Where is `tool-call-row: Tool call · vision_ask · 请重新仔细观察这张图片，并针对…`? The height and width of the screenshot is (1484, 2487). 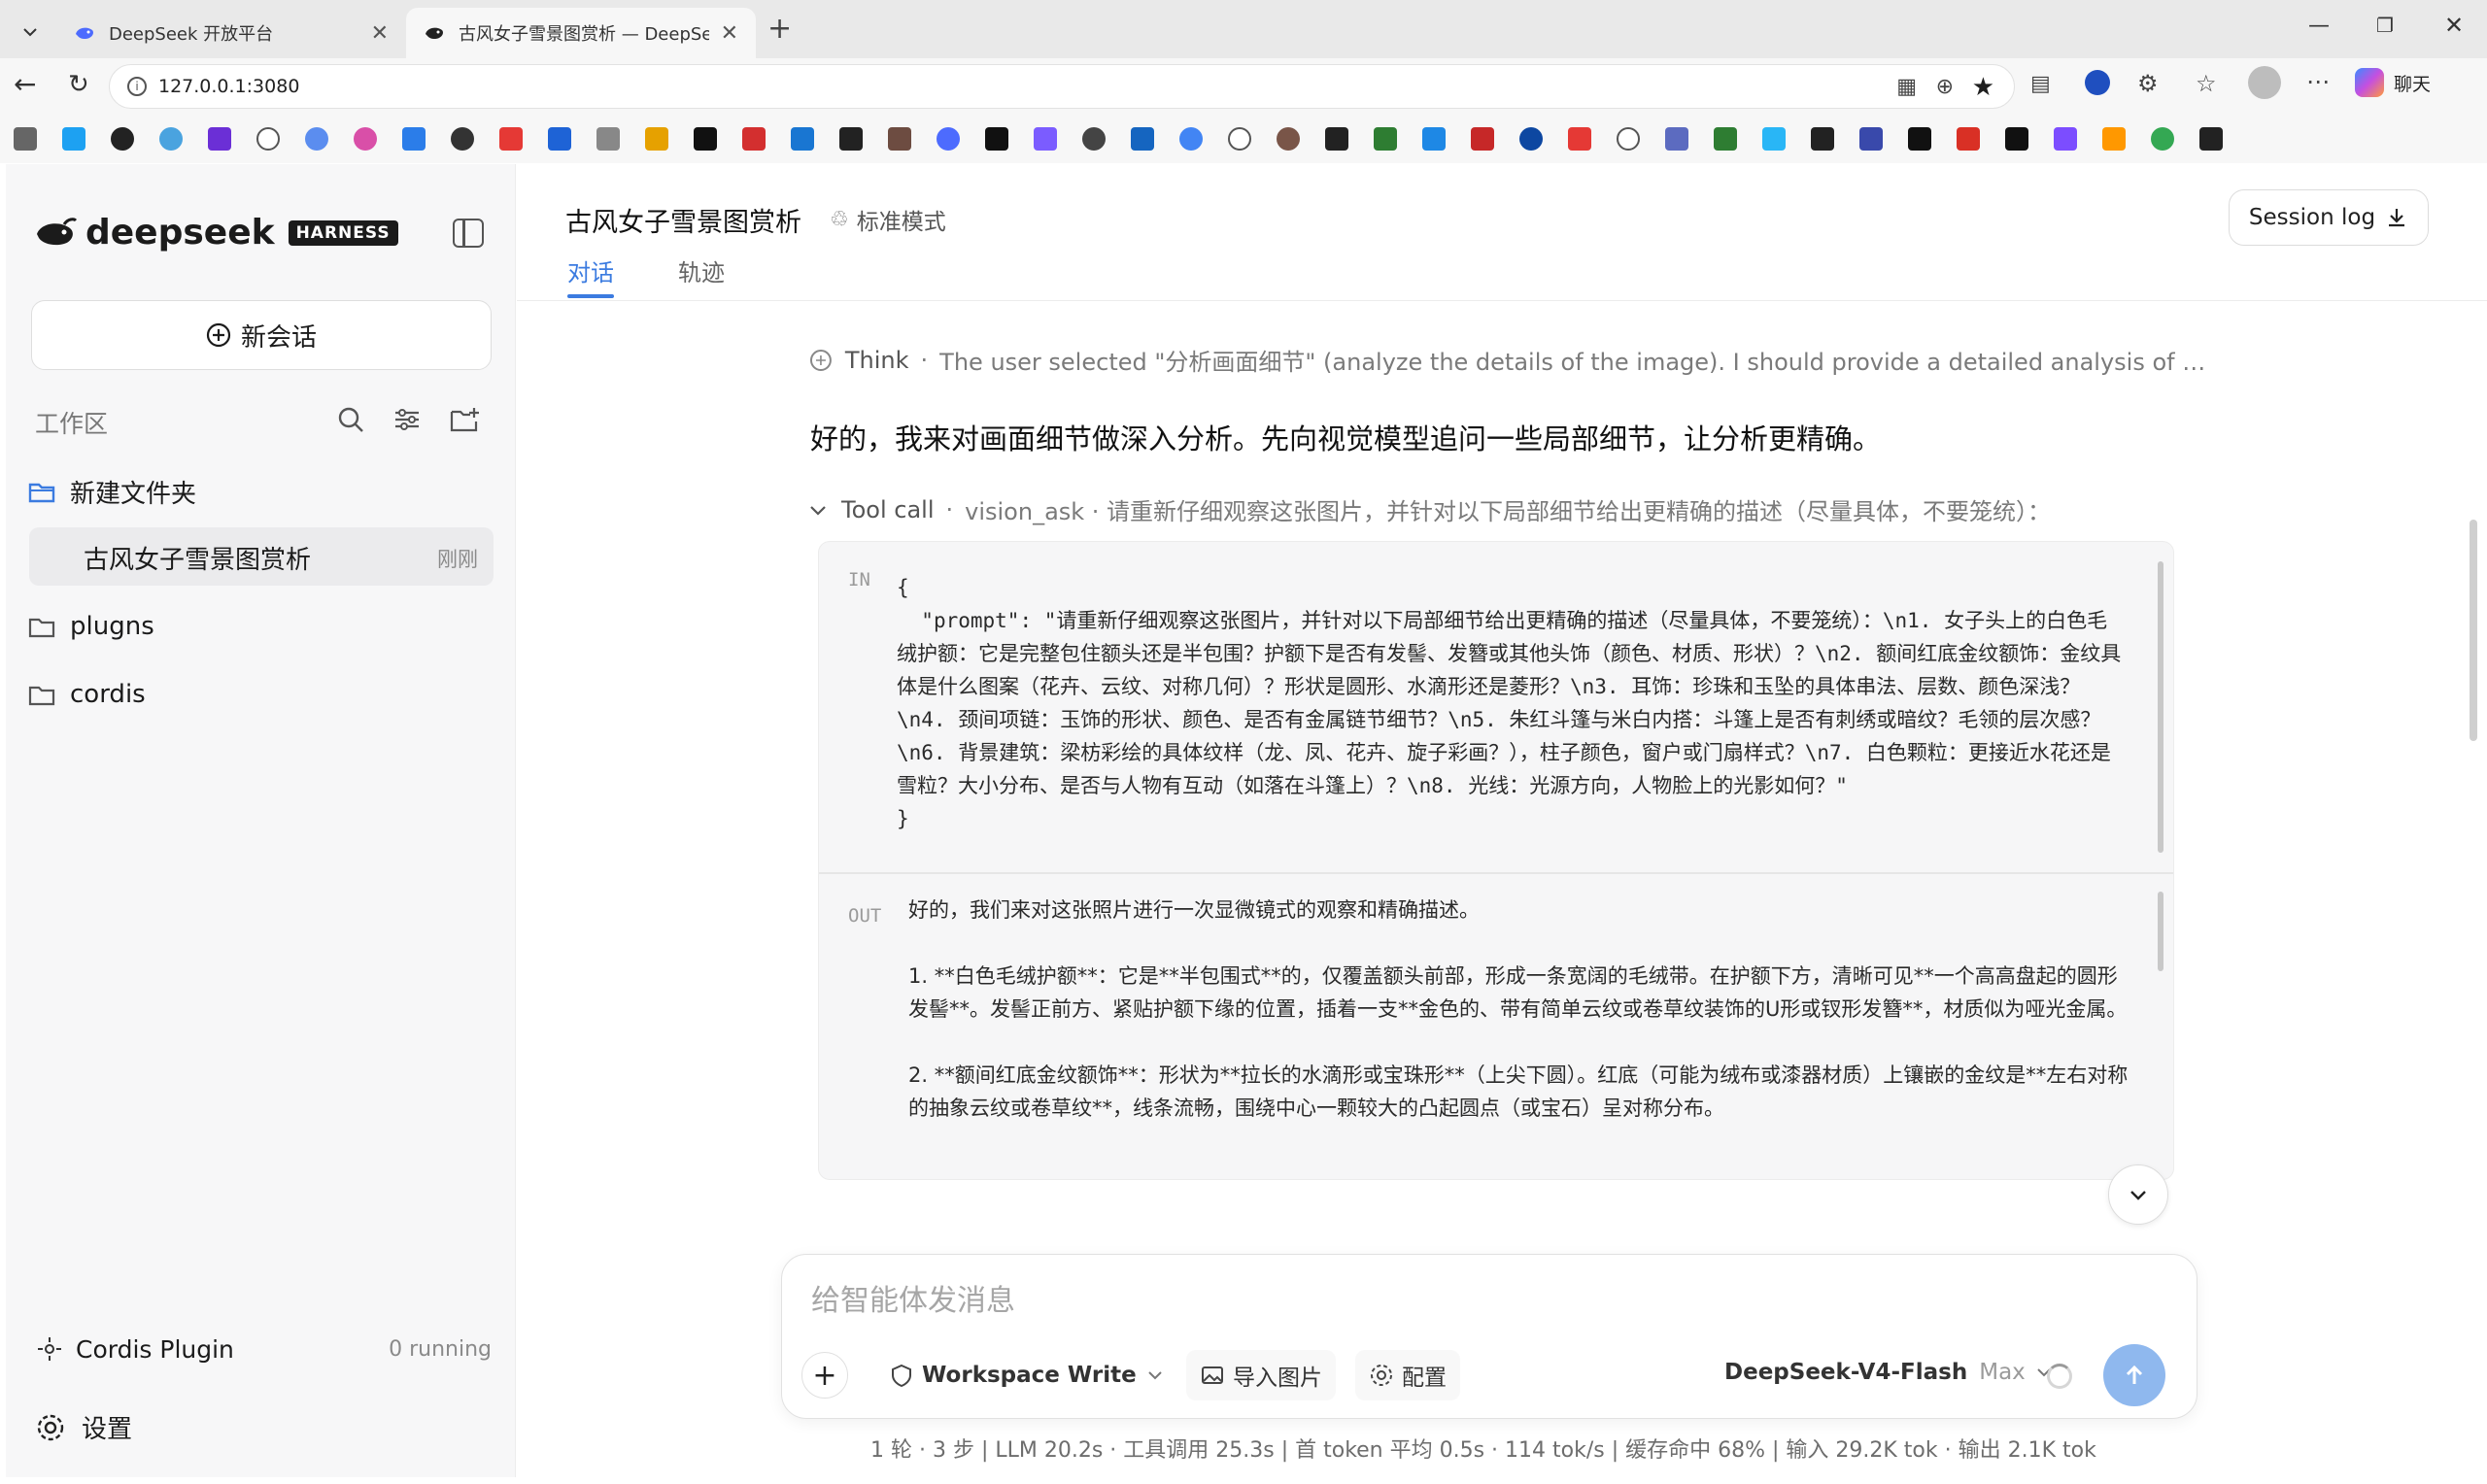 tool-call-row: Tool call · vision_ask · 请重新仔细观察这张图片，并针对… is located at coordinates (1429, 509).